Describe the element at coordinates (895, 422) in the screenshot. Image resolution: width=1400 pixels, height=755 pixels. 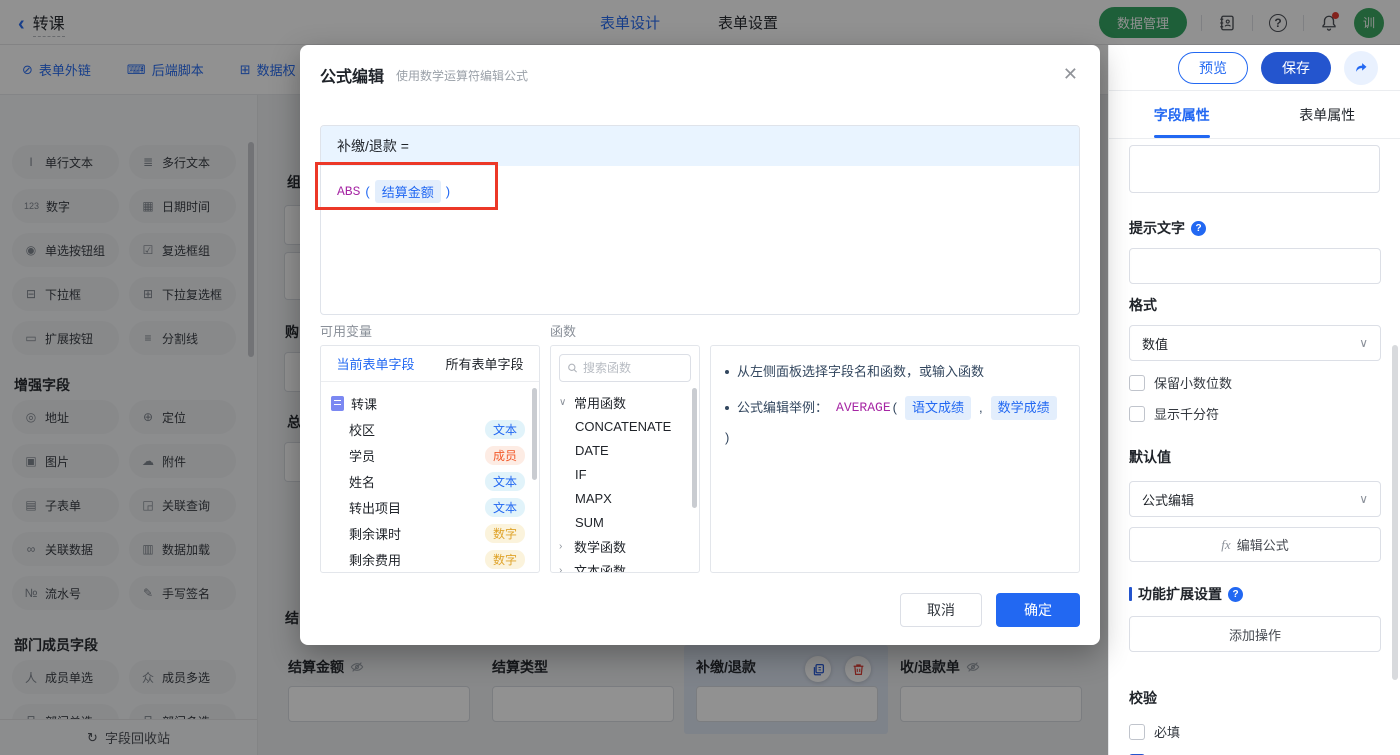
I see `help-line-2: 公式编辑举例： AVERAGE ( 语文成绩 , 数学成绩 )` at that location.